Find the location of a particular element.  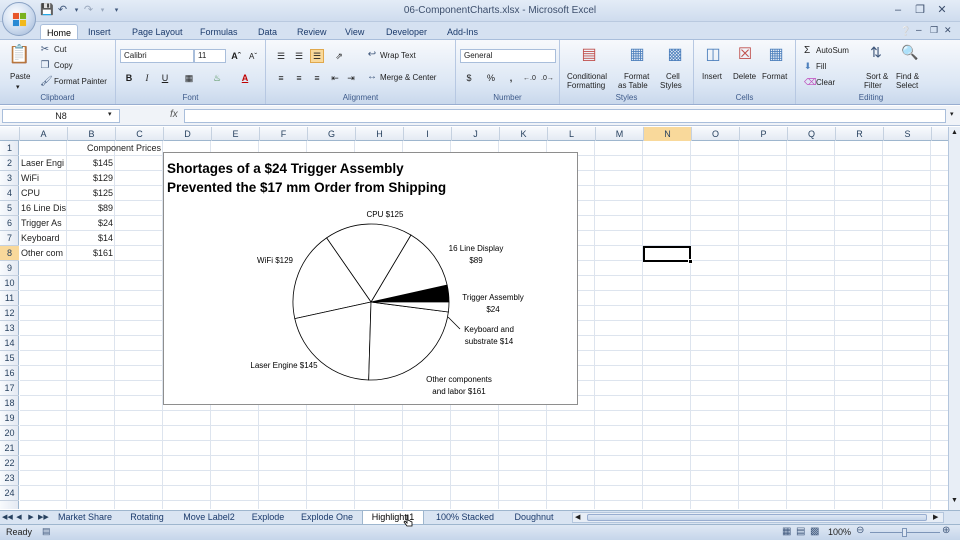

column-header-p: P is located at coordinates (764, 134).